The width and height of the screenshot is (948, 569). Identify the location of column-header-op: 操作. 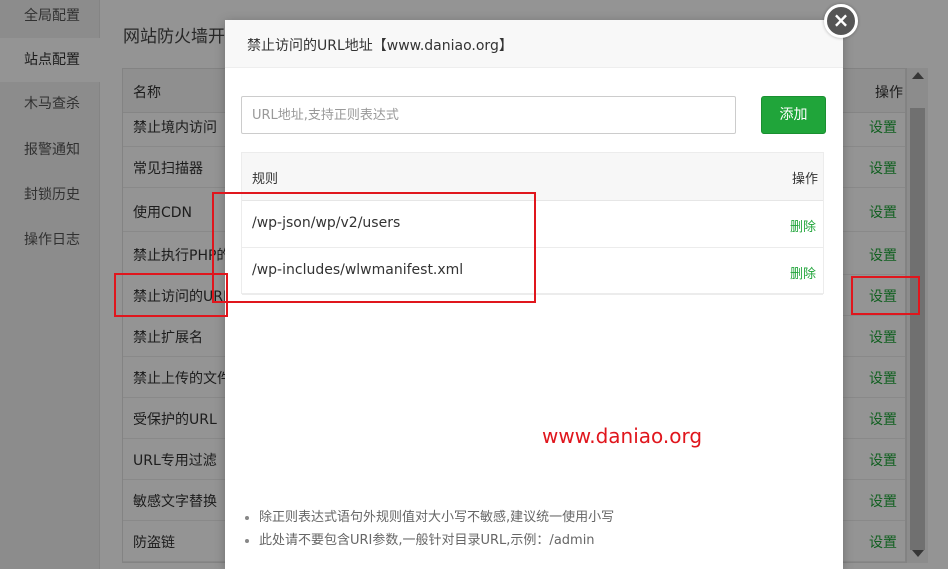
(804, 179).